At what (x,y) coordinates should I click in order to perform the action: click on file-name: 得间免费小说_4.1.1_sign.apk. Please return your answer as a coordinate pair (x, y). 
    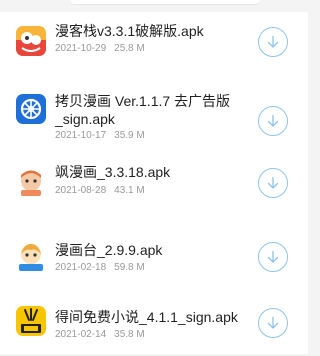
    Looking at the image, I should click on (146, 317).